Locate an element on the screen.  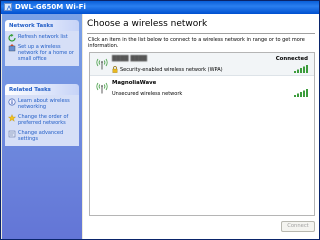
task-label: Change advanced settings is located at coordinates (41, 136).